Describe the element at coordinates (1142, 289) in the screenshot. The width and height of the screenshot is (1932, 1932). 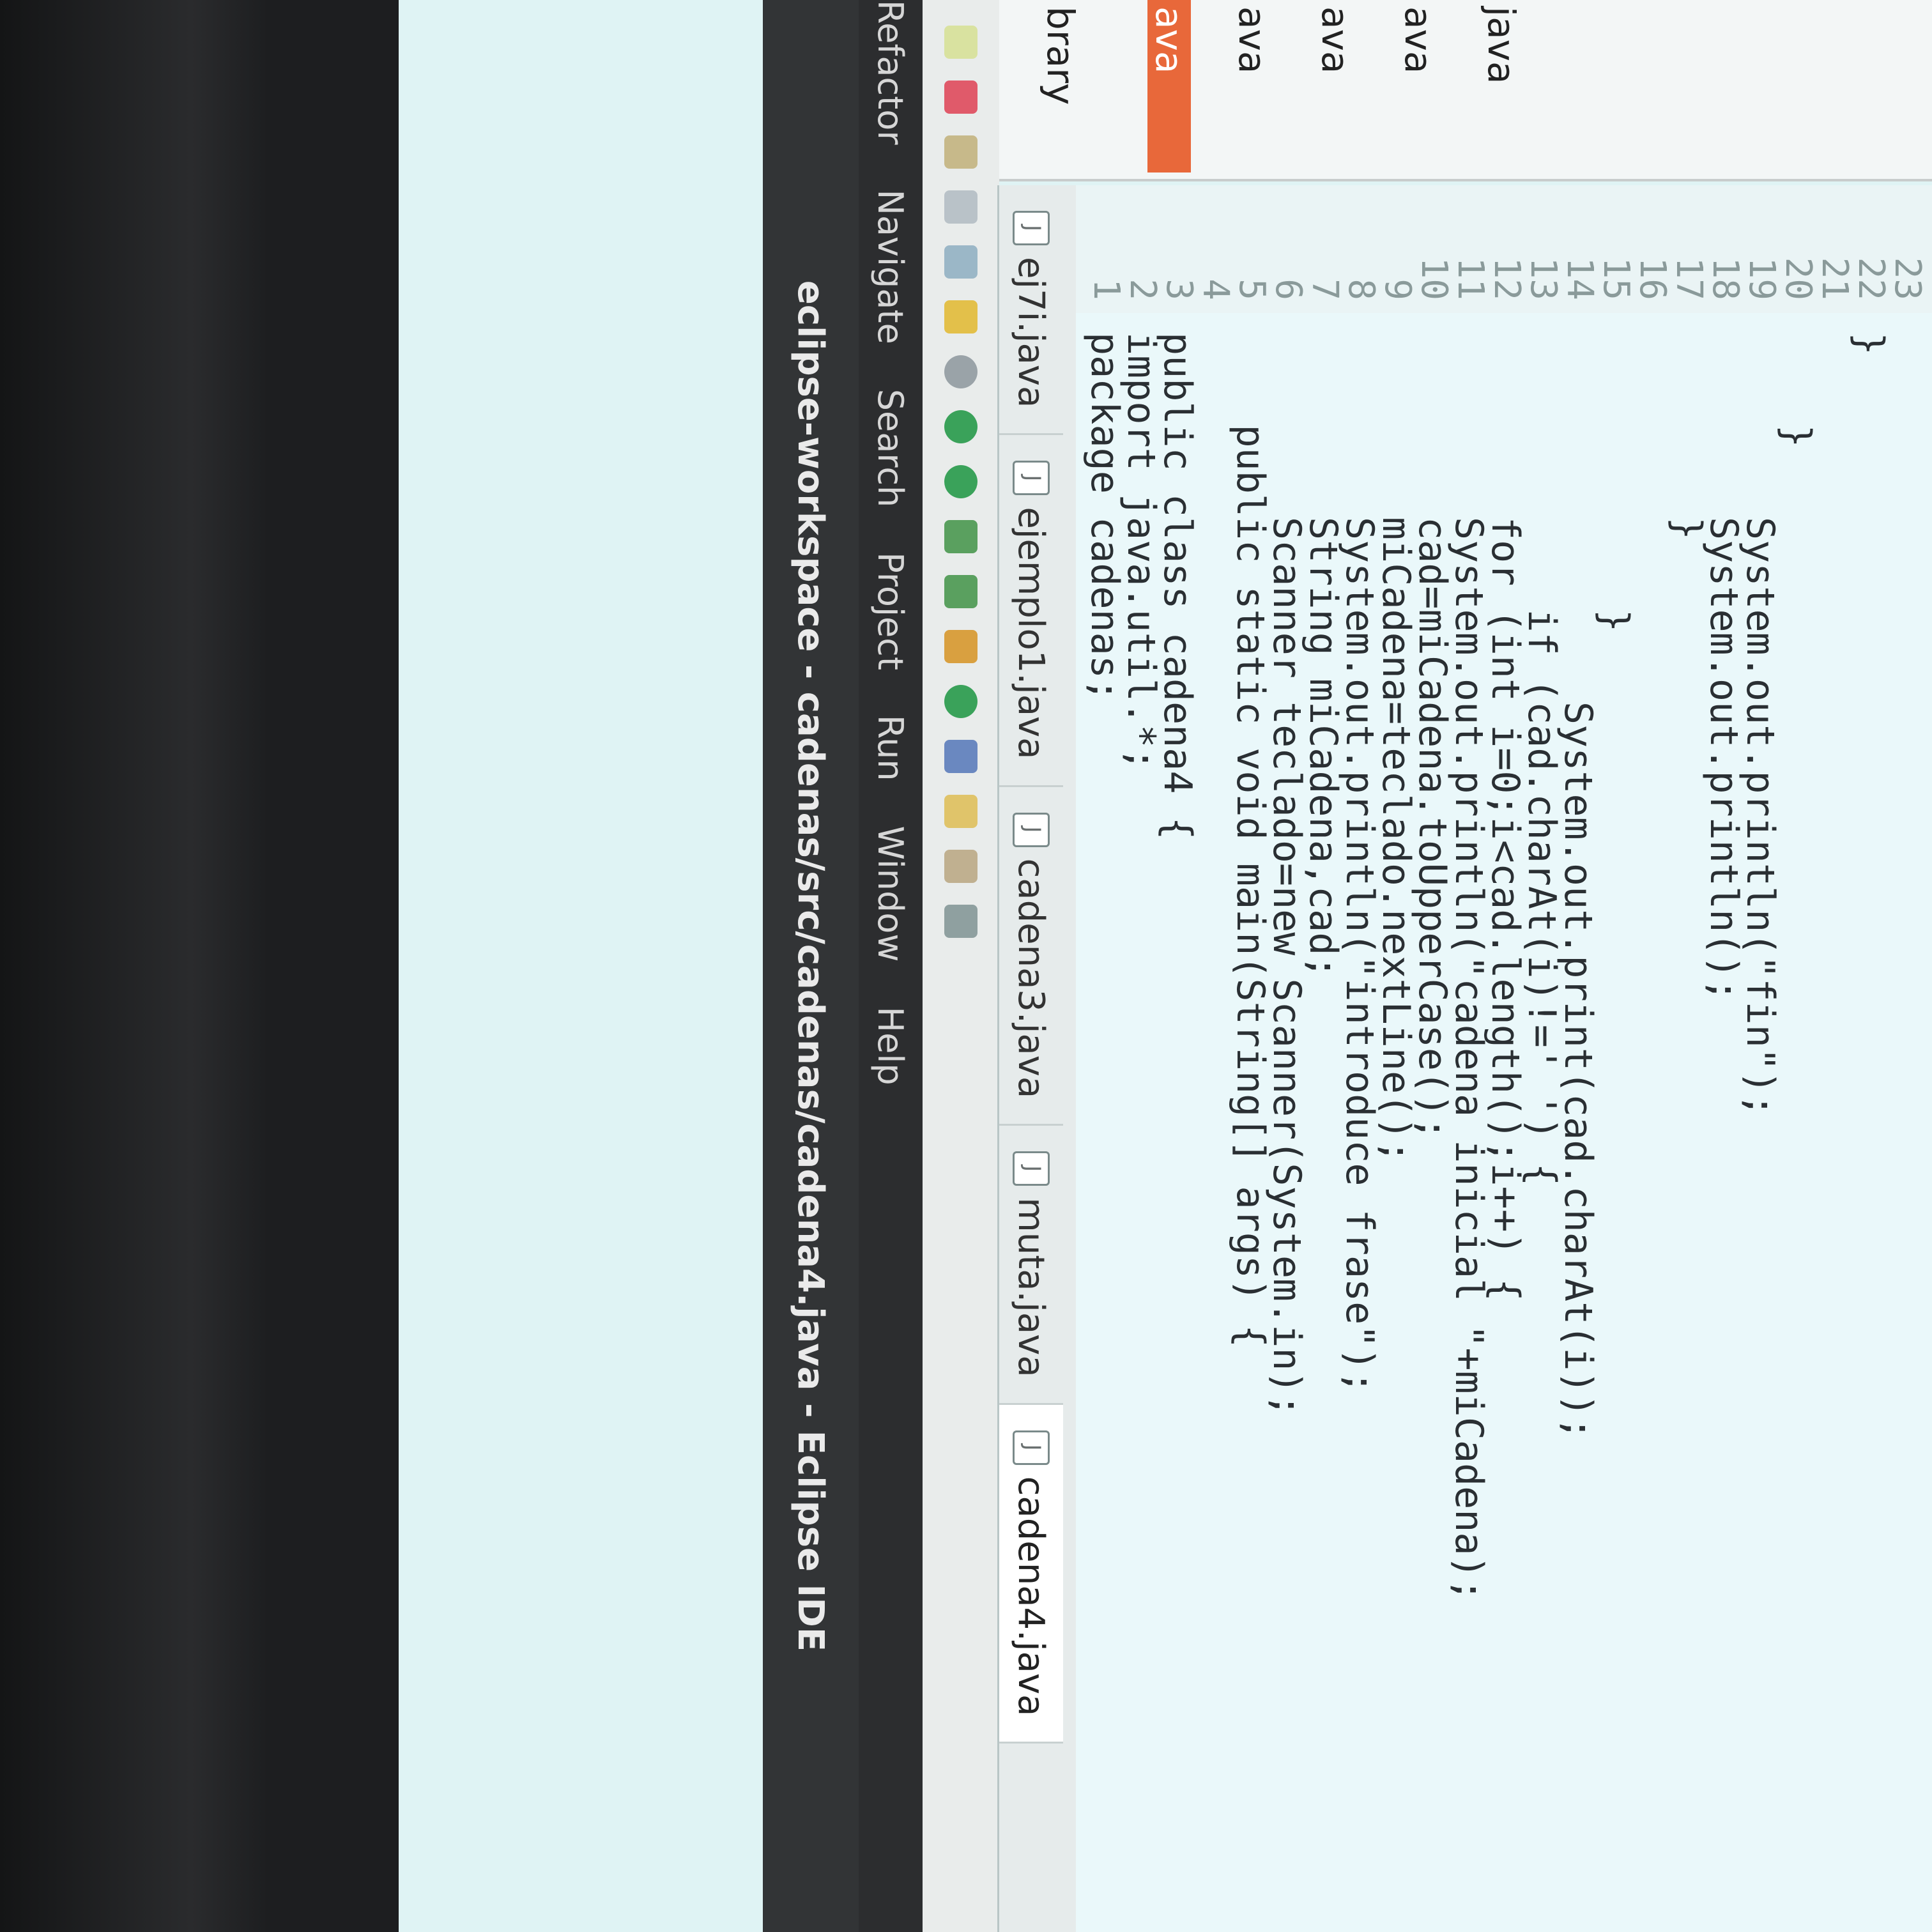
I see `line-number: 2` at that location.